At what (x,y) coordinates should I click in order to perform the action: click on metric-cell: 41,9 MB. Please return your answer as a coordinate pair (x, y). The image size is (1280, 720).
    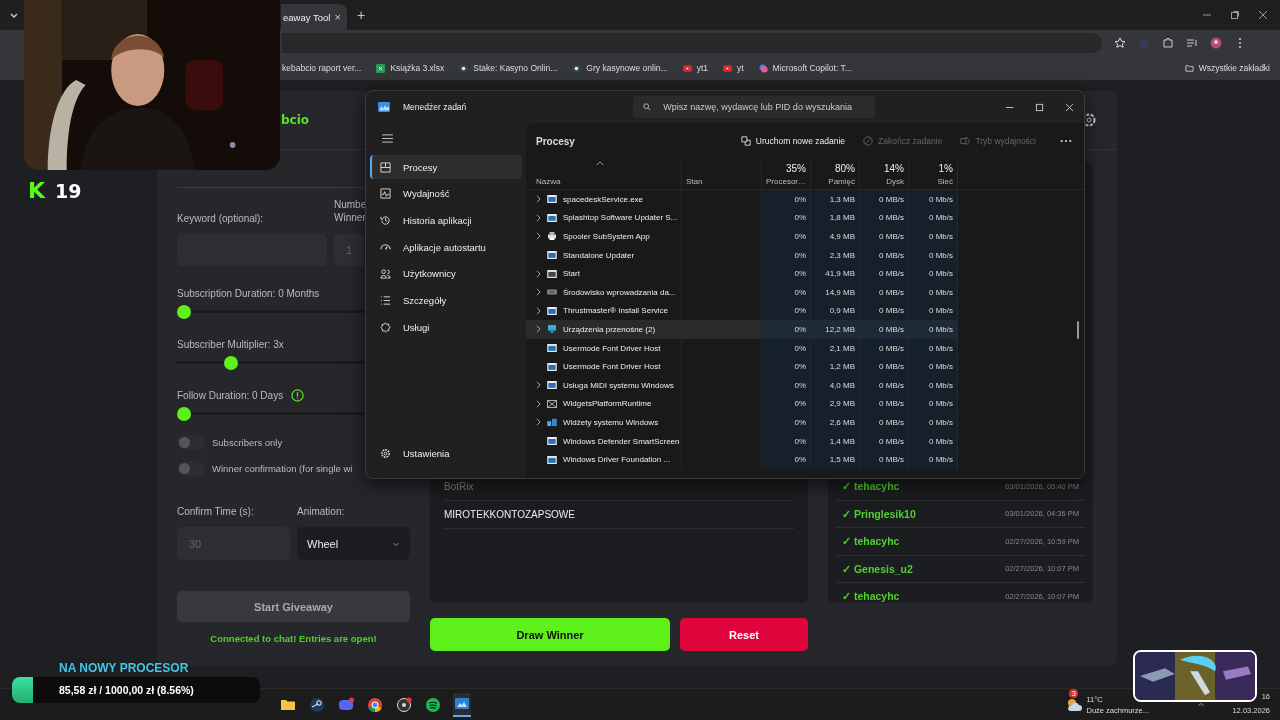
    Looking at the image, I should click on (835, 273).